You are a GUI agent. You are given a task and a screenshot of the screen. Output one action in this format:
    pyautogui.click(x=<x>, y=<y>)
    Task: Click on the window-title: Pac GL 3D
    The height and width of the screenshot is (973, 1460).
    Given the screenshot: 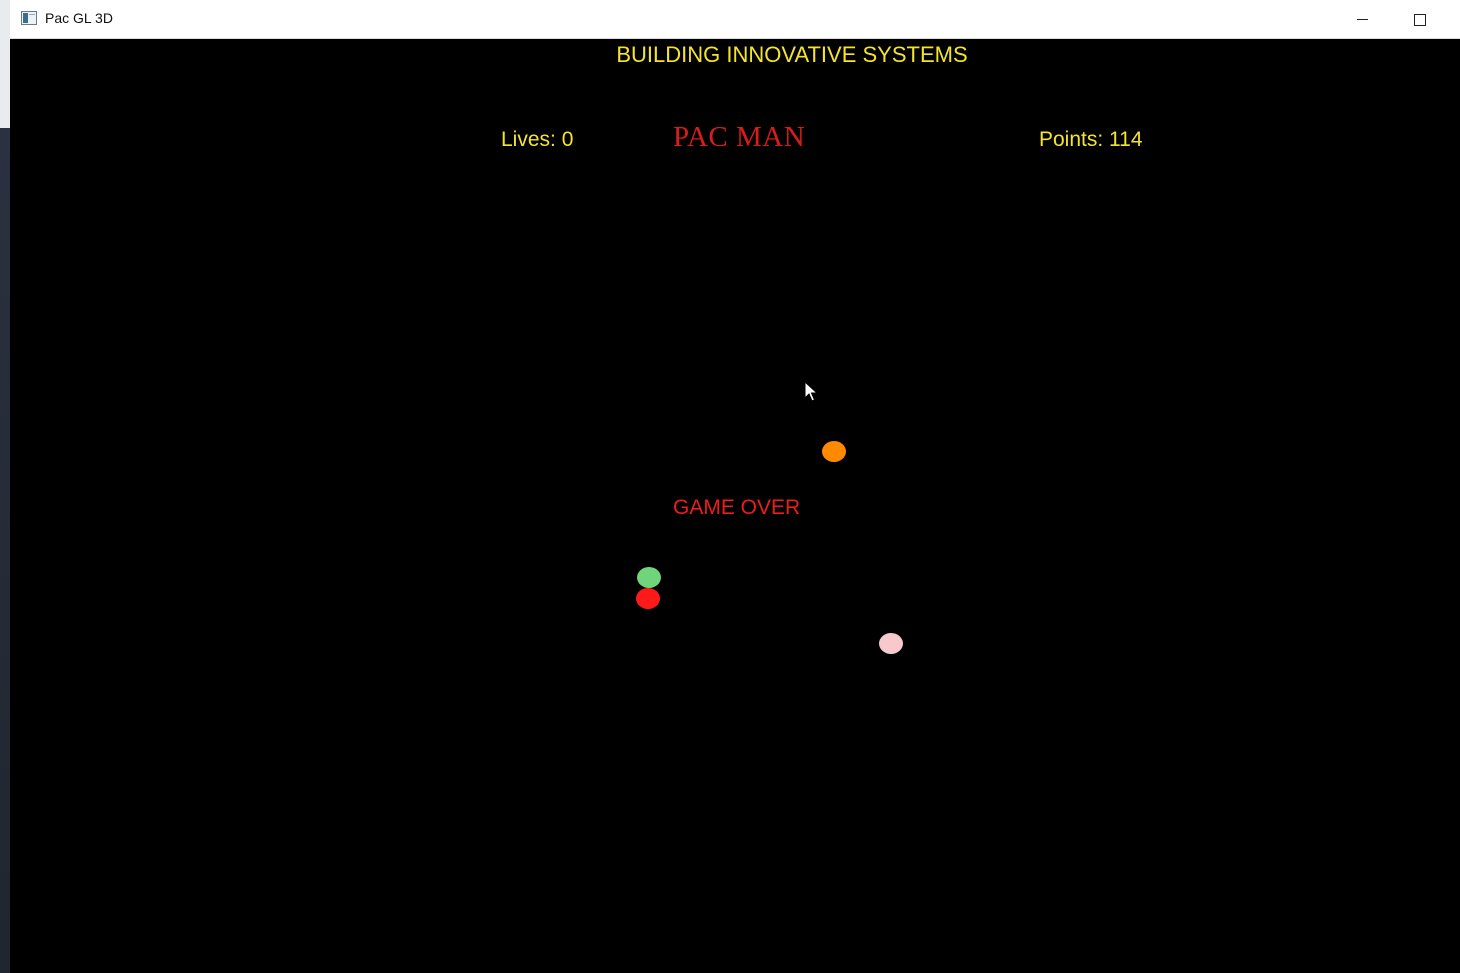 What is the action you would take?
    pyautogui.click(x=79, y=18)
    